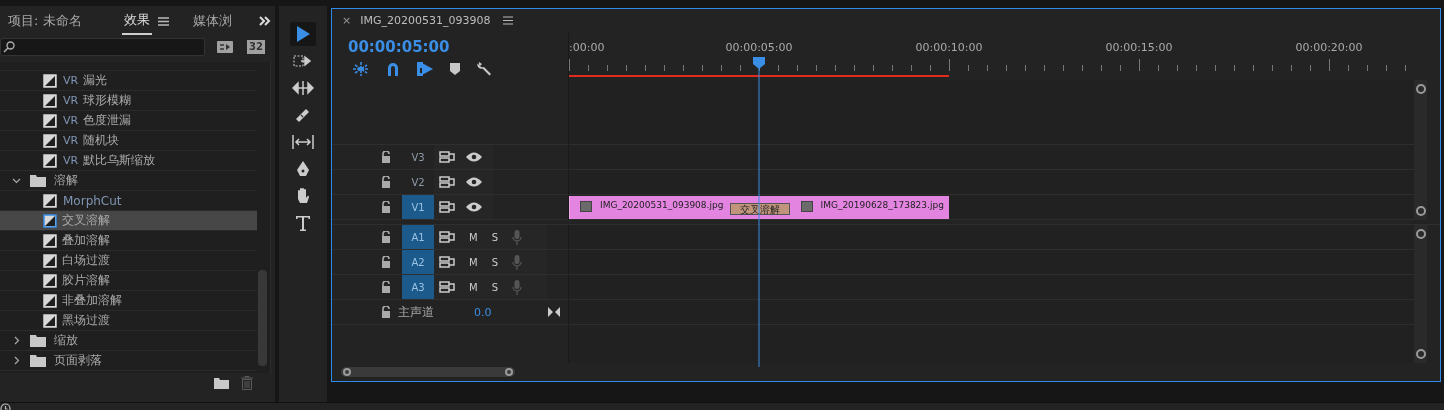  I want to click on effect-name: 球形模糊, so click(107, 100).